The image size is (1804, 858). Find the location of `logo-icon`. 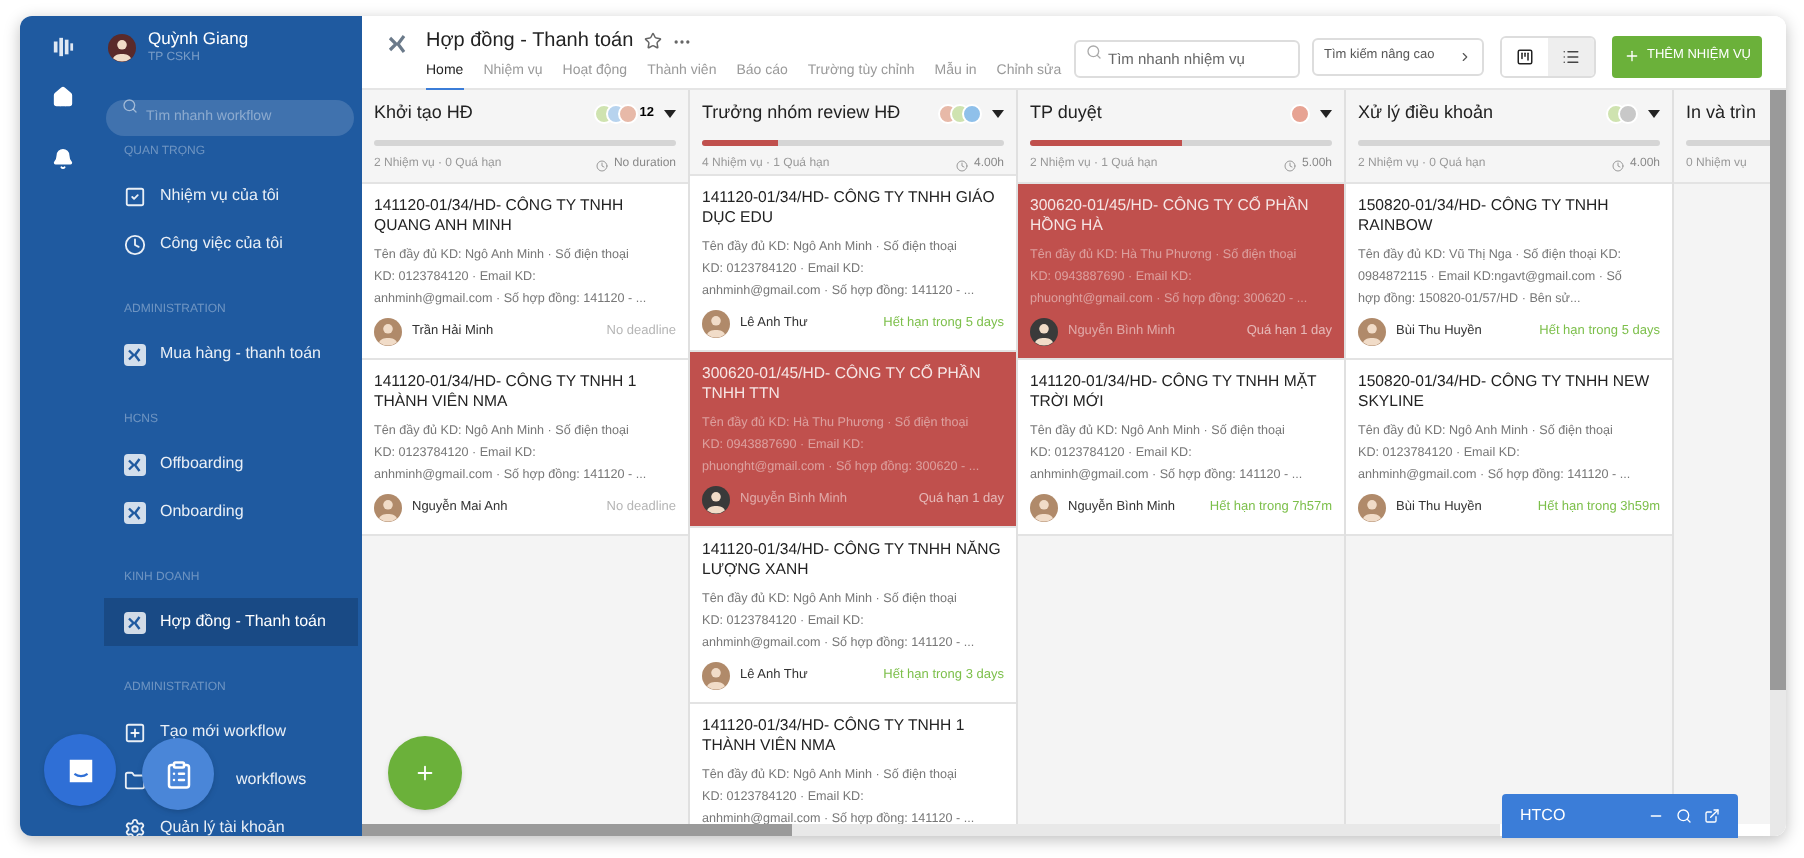

logo-icon is located at coordinates (62, 47).